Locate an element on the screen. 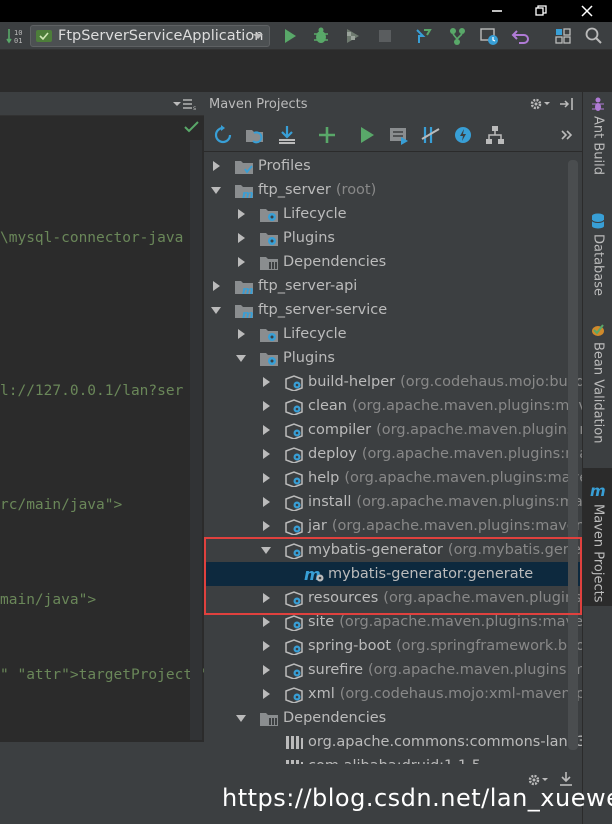 The width and height of the screenshot is (612, 824). reimport-icon is located at coordinates (223, 135).